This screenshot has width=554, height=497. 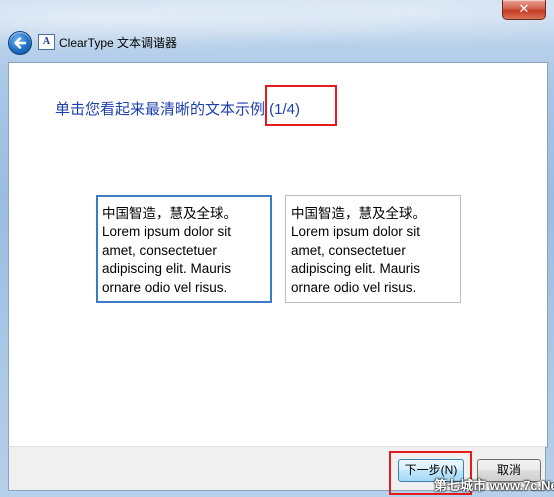 I want to click on arrow-left-icon, so click(x=20, y=43).